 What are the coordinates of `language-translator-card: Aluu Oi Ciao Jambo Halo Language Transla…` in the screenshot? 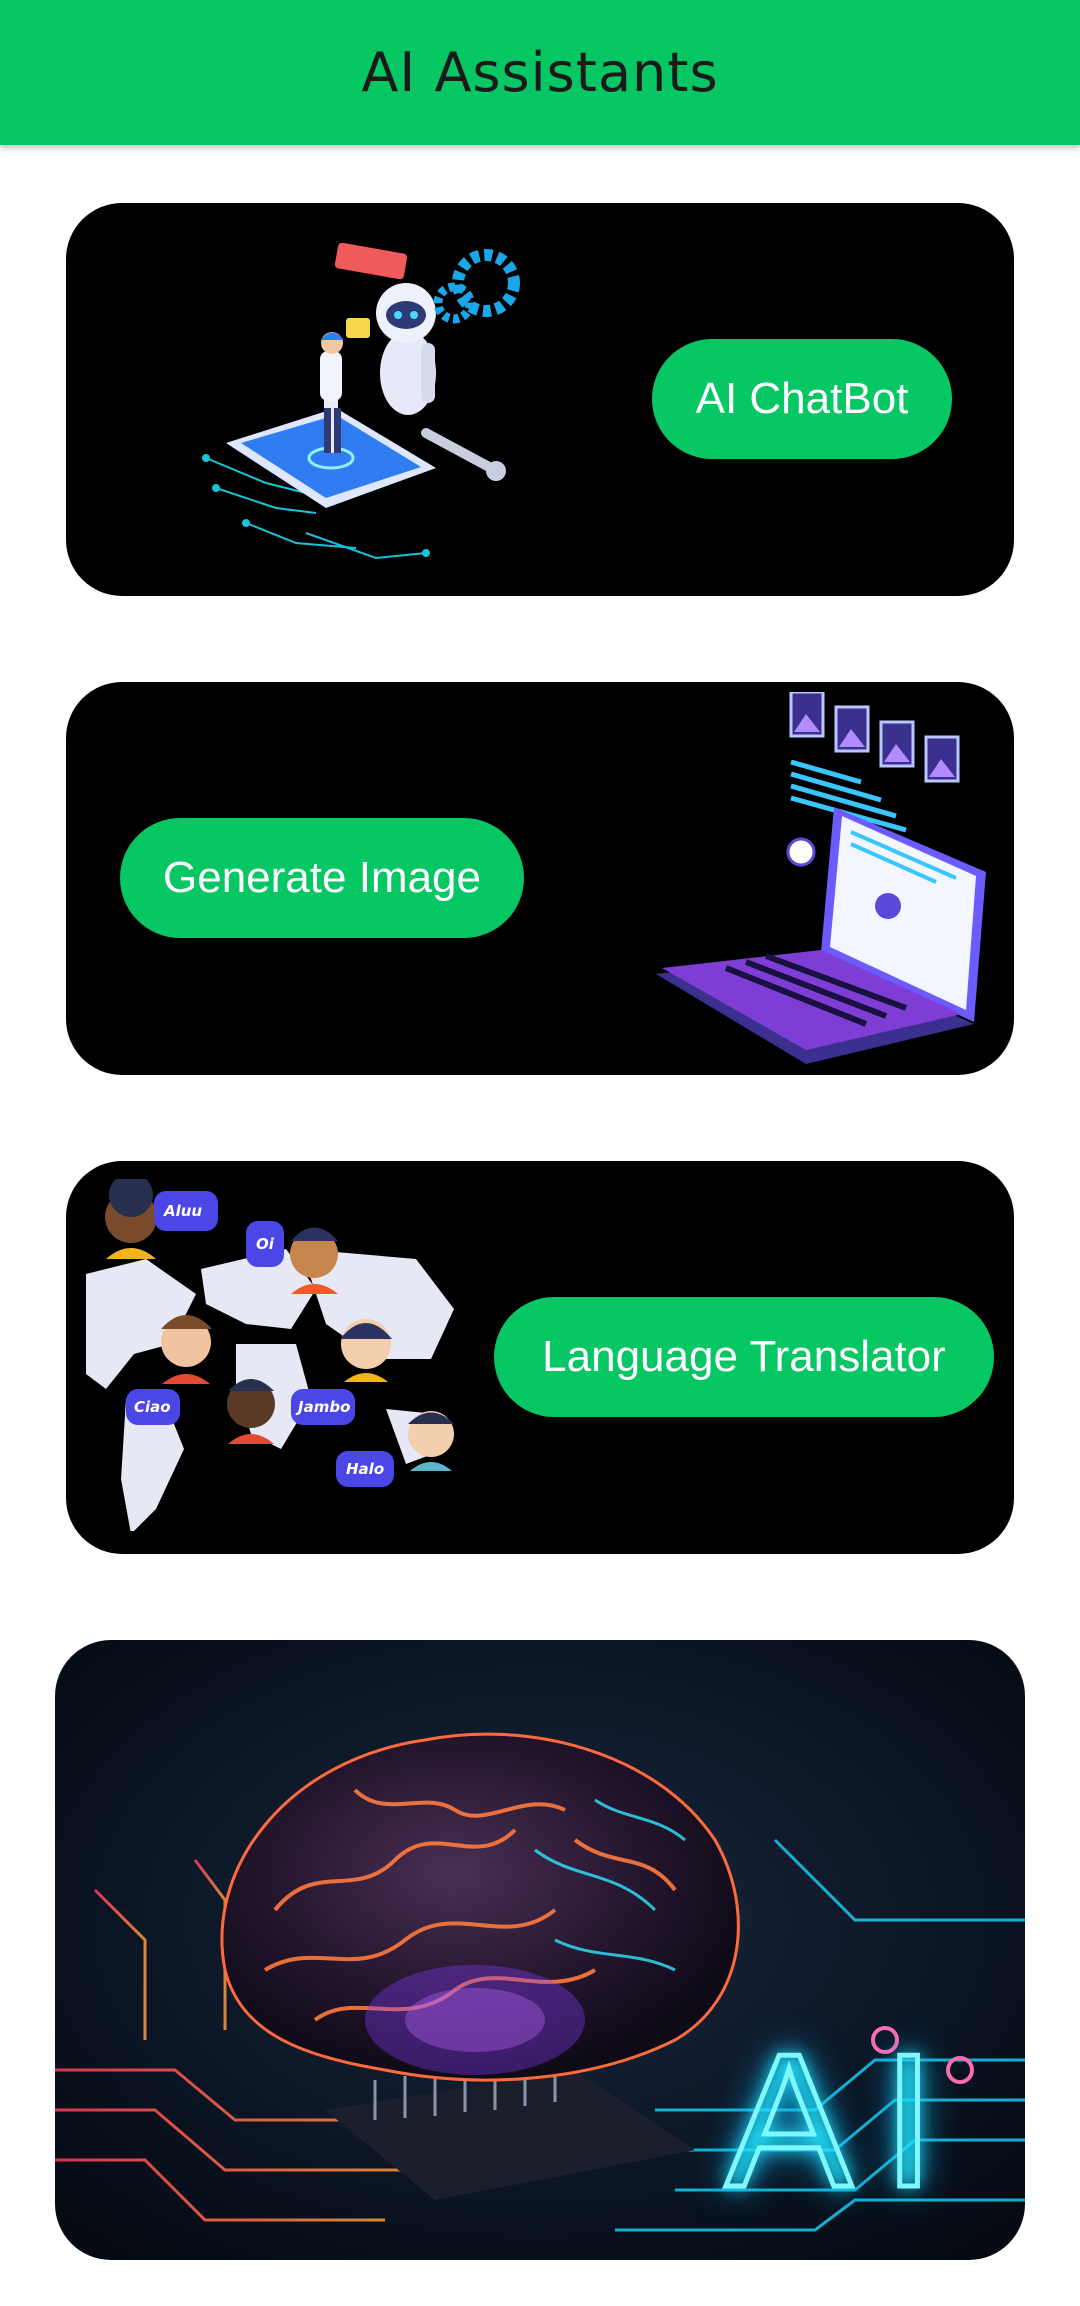 It's located at (540, 1357).